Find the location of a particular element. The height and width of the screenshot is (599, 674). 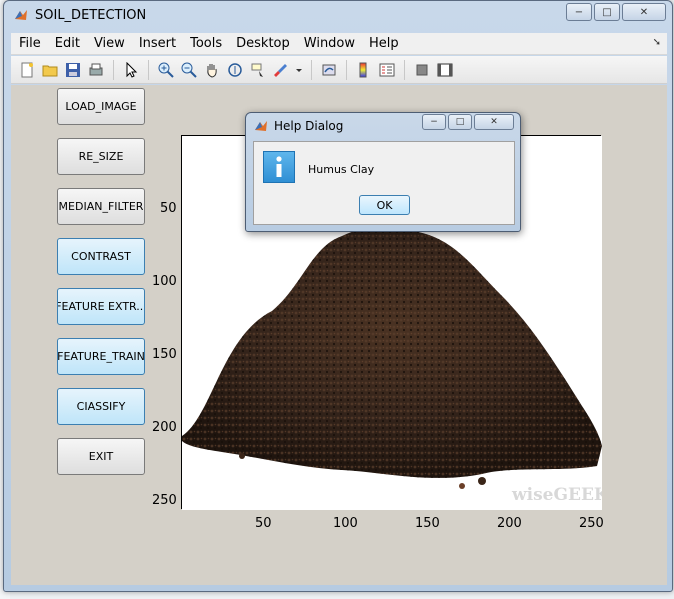

save-icon is located at coordinates (73, 70).